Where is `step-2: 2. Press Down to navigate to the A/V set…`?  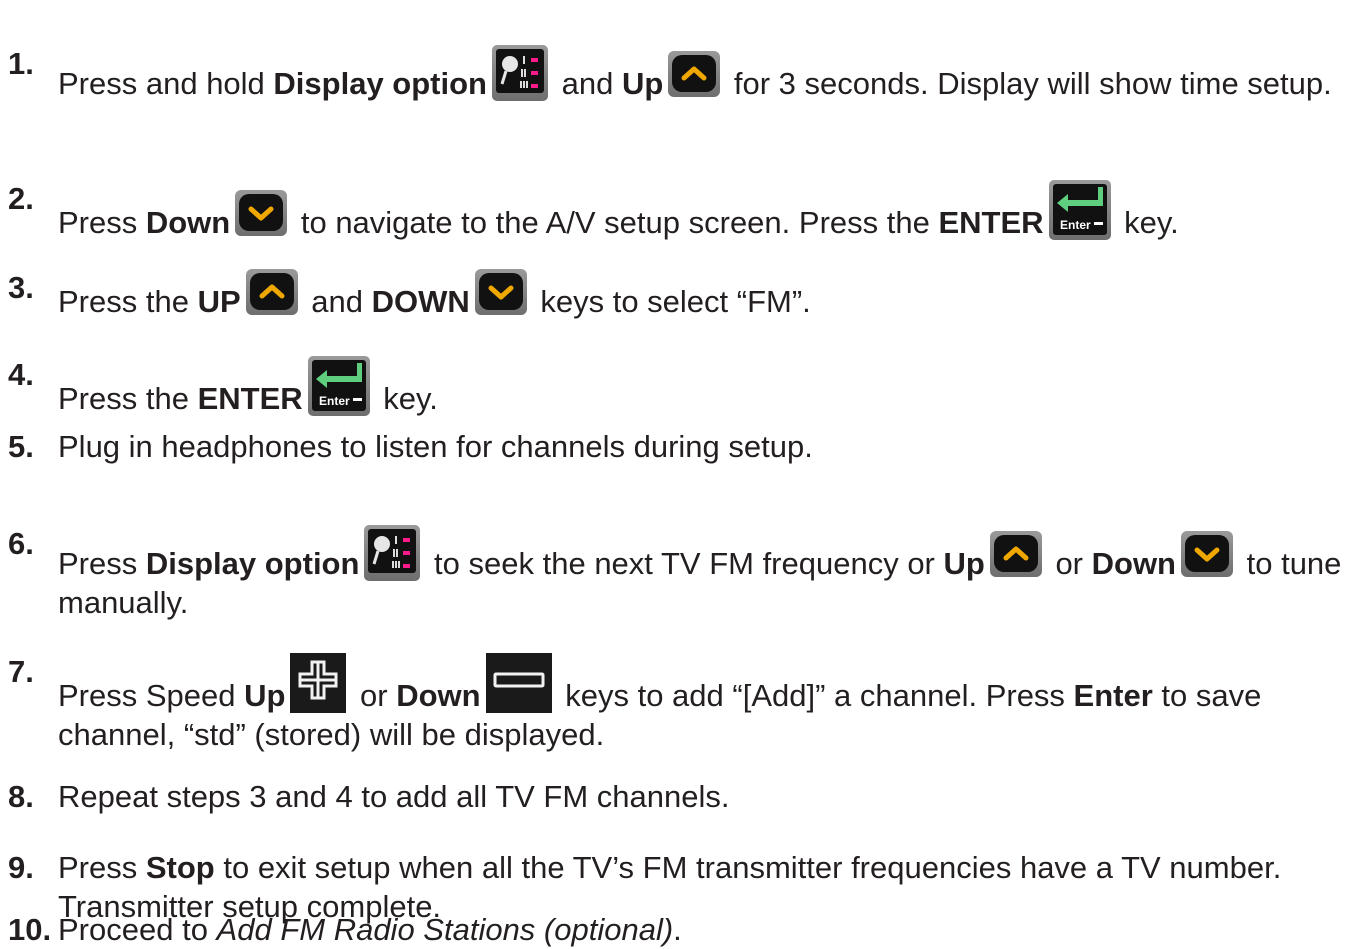
step-2: 2. Press Down to navigate to the A/V set… is located at coordinates (683, 210).